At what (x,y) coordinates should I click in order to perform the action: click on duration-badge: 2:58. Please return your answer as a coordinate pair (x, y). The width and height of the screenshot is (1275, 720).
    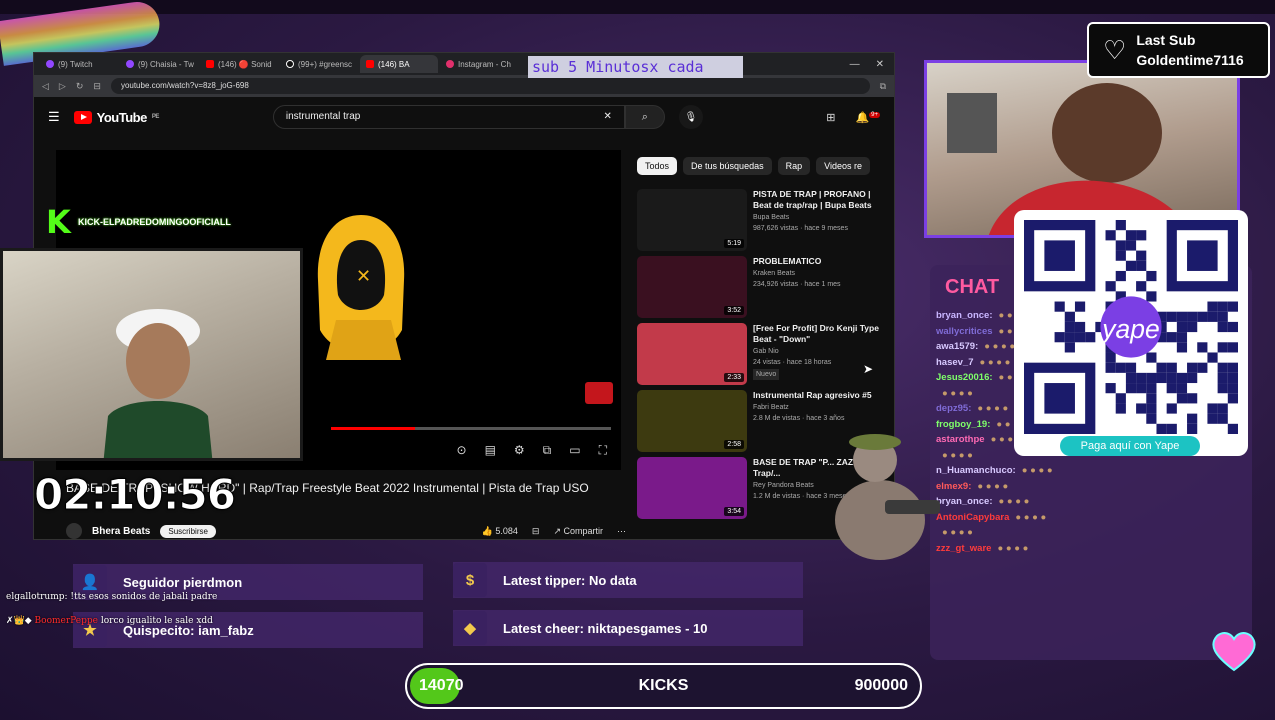
    Looking at the image, I should click on (734, 444).